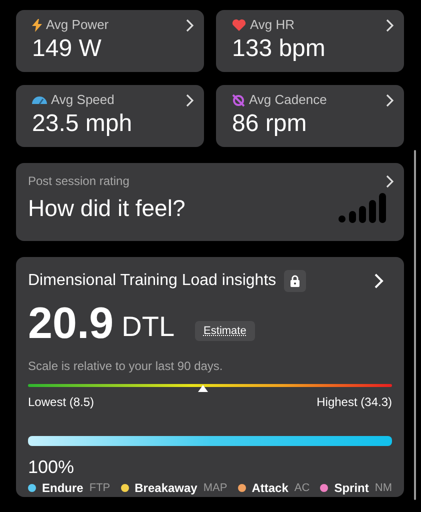 The height and width of the screenshot is (512, 421). I want to click on metric-value: 23.5 mph, so click(82, 124).